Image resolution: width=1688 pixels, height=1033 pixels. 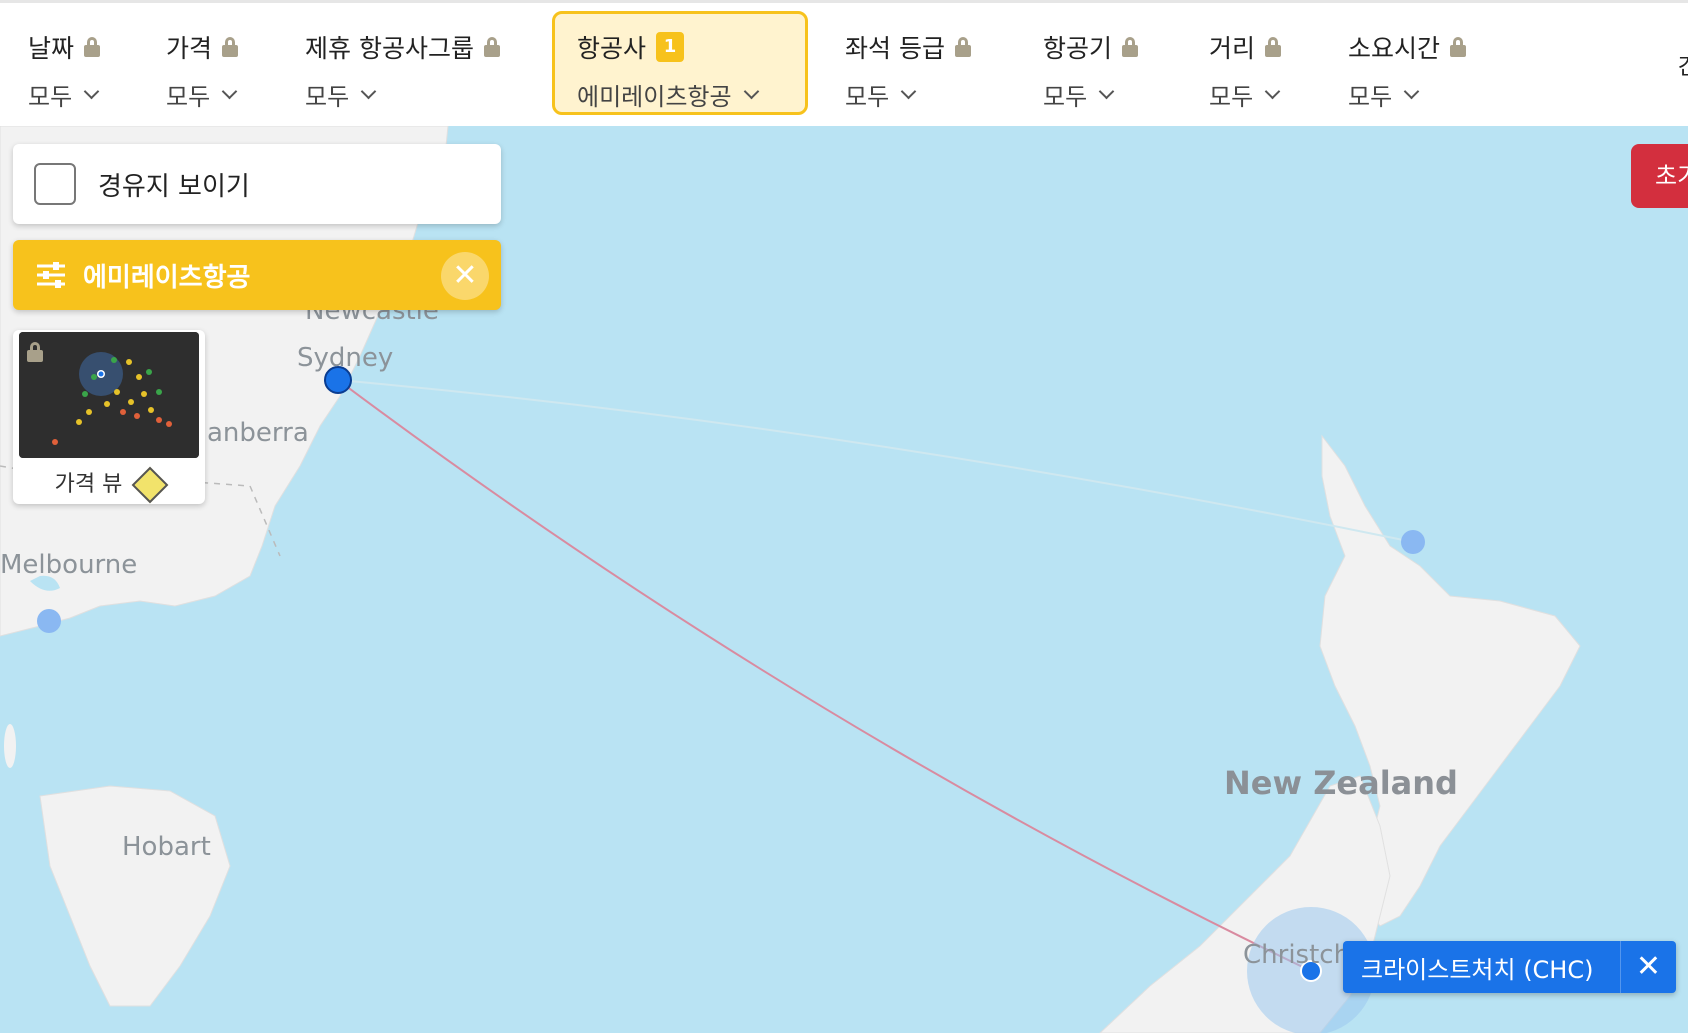 What do you see at coordinates (895, 48) in the screenshot?
I see `filter-label: 좌석 등급` at bounding box center [895, 48].